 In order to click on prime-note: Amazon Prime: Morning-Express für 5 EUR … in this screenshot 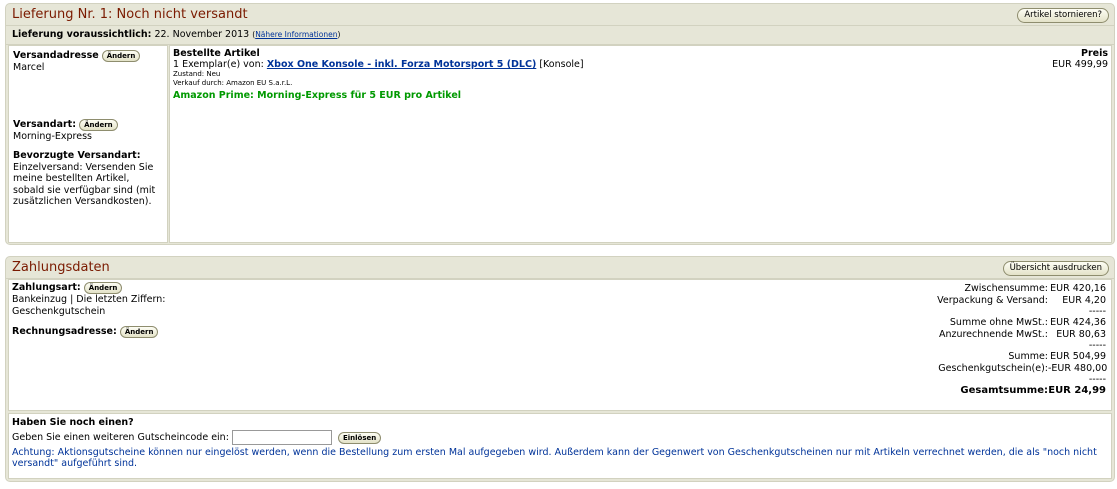, I will do `click(317, 95)`.